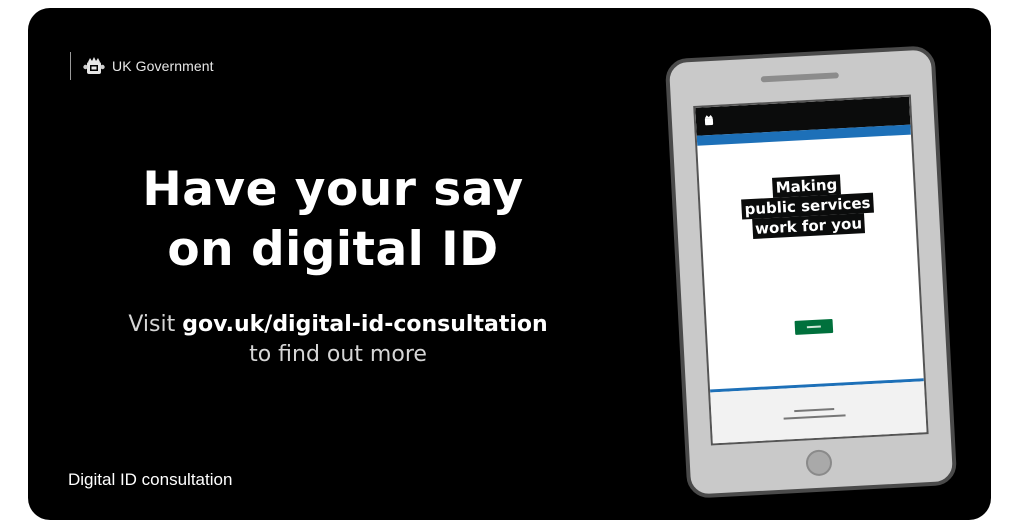 This screenshot has height=530, width=1019. I want to click on brand-name: UK Government, so click(163, 66).